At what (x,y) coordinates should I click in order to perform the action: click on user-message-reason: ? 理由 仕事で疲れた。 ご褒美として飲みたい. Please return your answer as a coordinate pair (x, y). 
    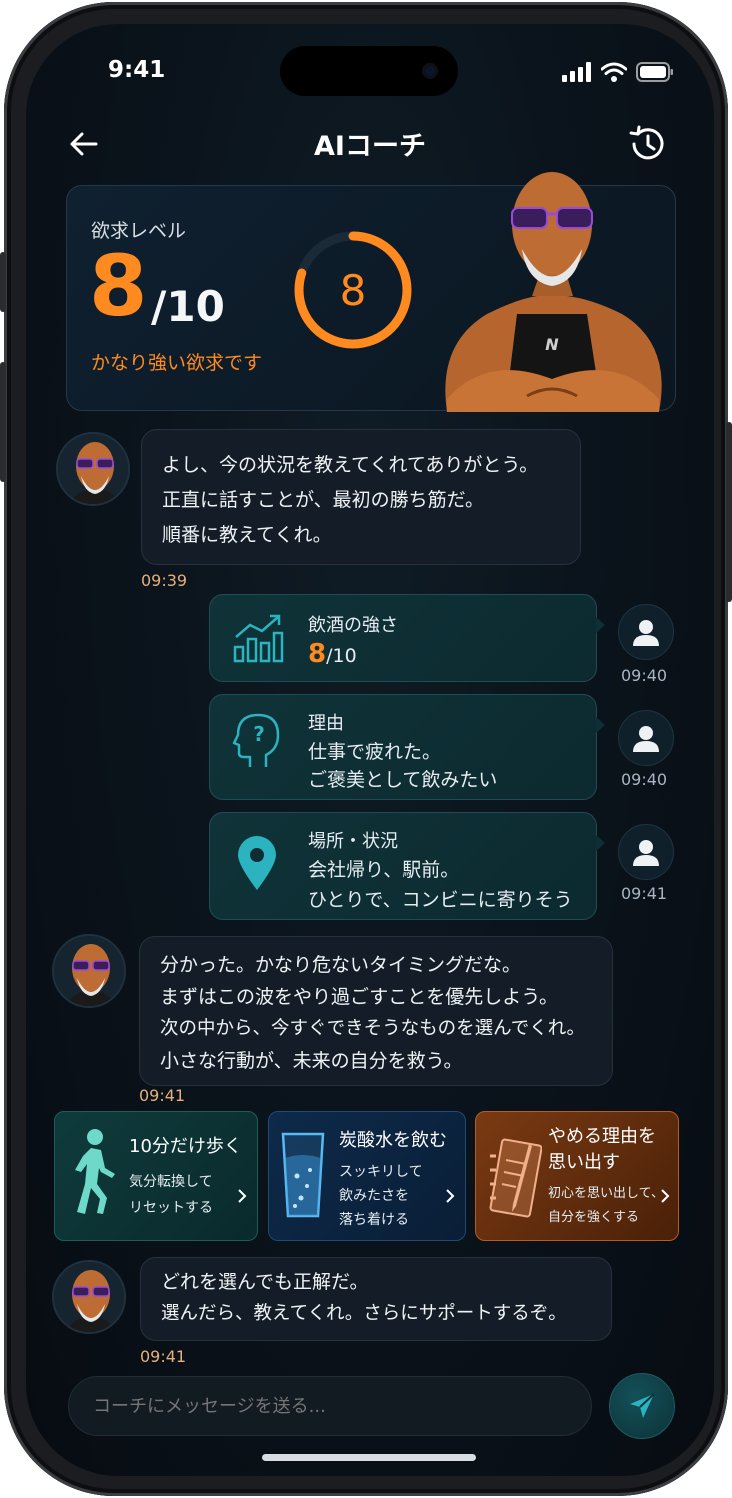
    Looking at the image, I should click on (407, 747).